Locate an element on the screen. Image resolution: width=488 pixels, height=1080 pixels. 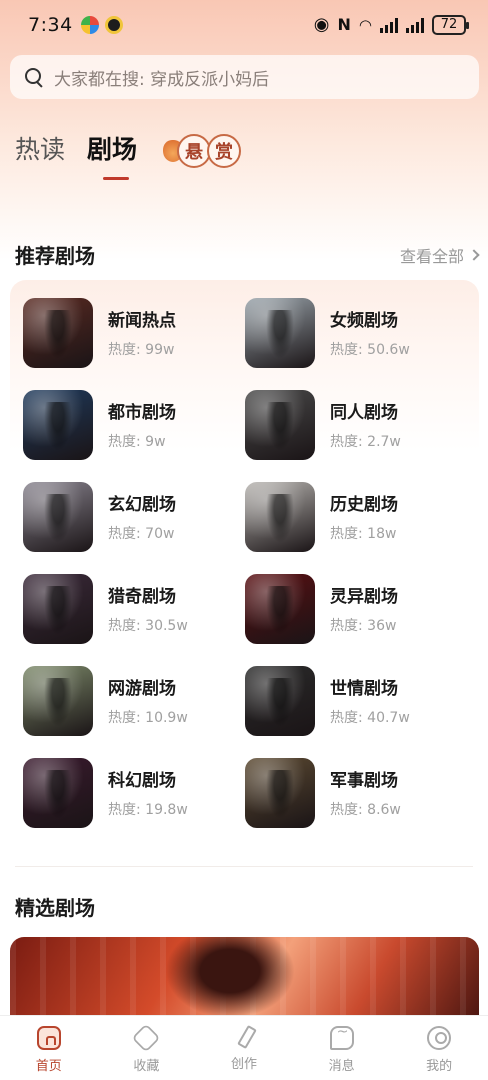
reward-char: 悬 is located at coordinates (194, 151).